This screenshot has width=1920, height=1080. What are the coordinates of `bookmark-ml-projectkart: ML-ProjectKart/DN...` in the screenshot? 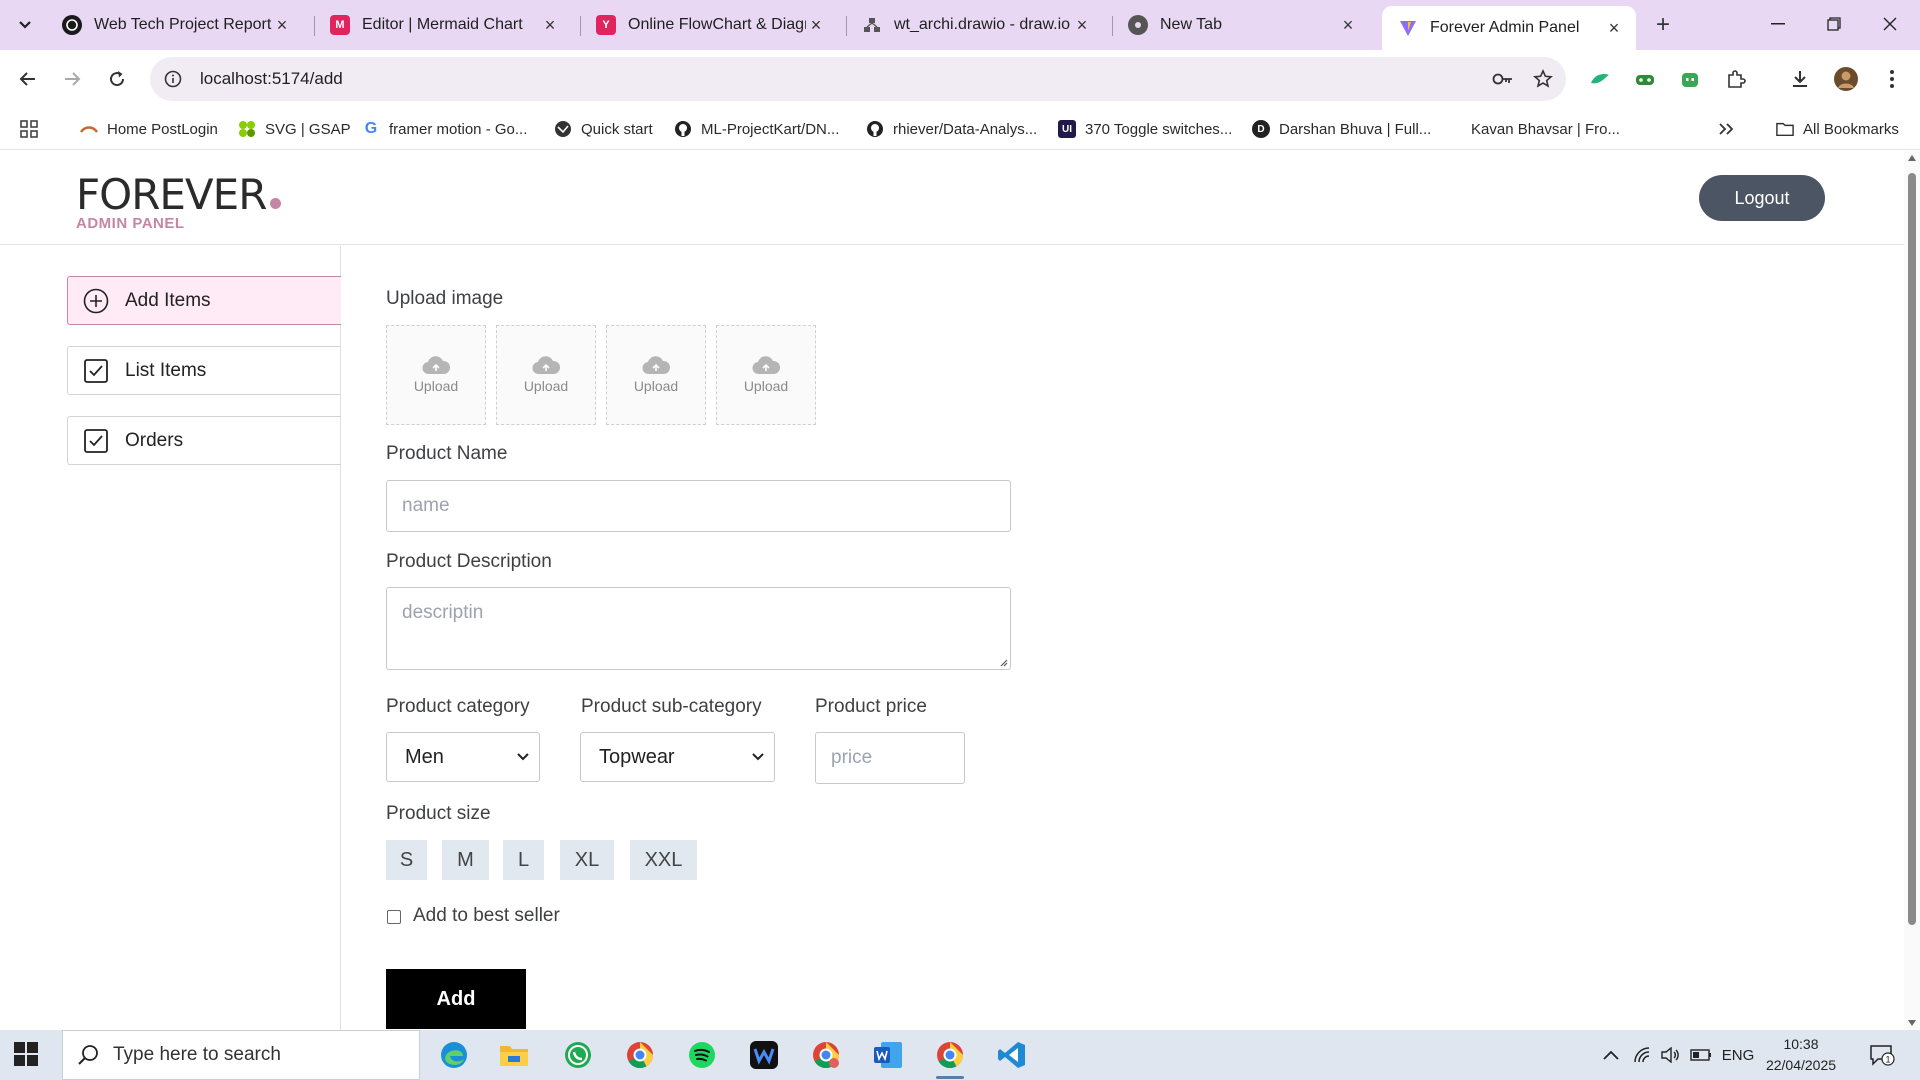 It's located at (756, 129).